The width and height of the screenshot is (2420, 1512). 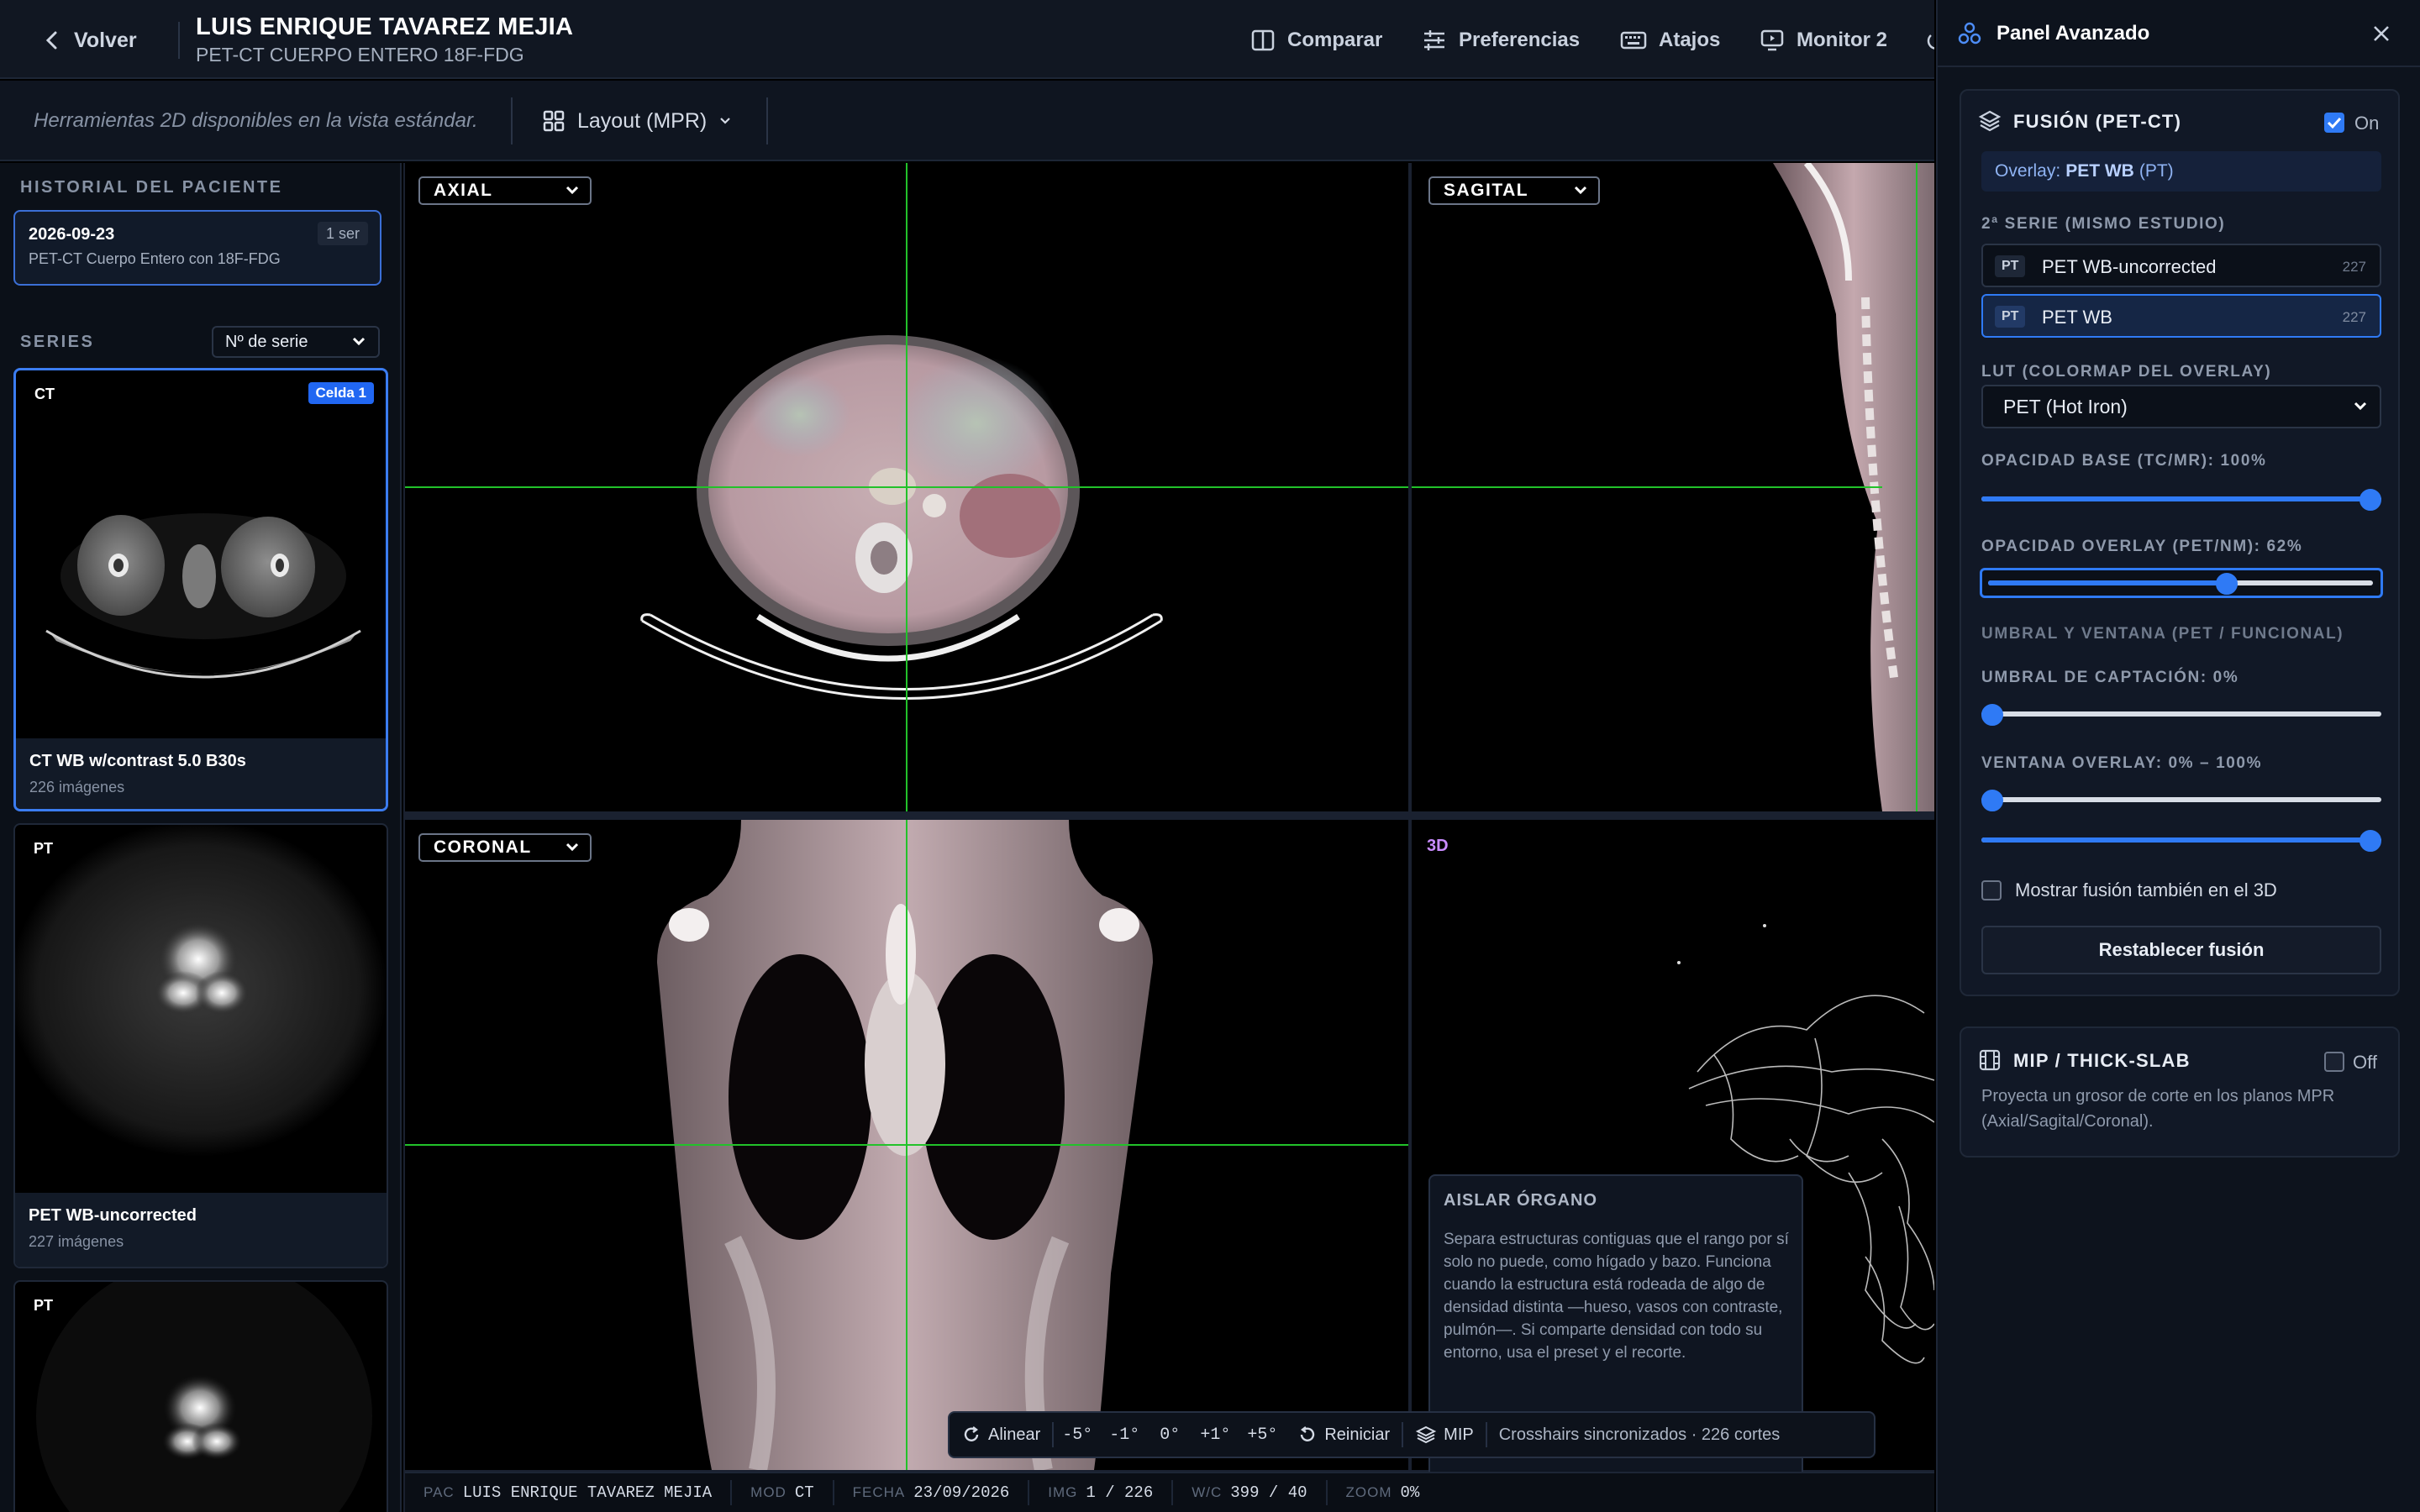 What do you see at coordinates (51, 40) in the screenshot?
I see `chevron-left-icon` at bounding box center [51, 40].